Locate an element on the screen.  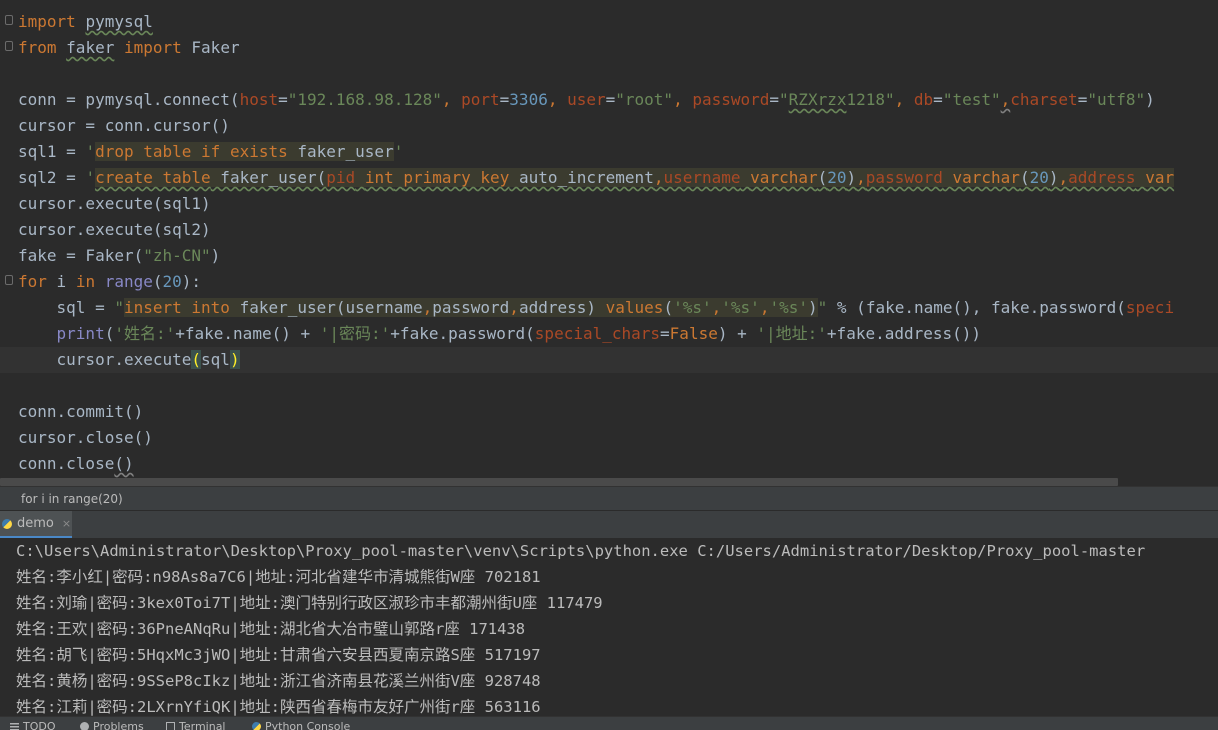
code-line-17: cursor.close() is located at coordinates (85, 437).